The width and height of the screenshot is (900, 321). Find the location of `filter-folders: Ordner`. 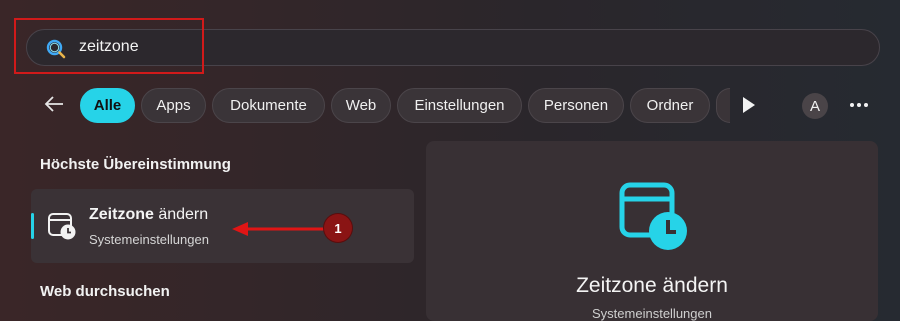

filter-folders: Ordner is located at coordinates (670, 105).